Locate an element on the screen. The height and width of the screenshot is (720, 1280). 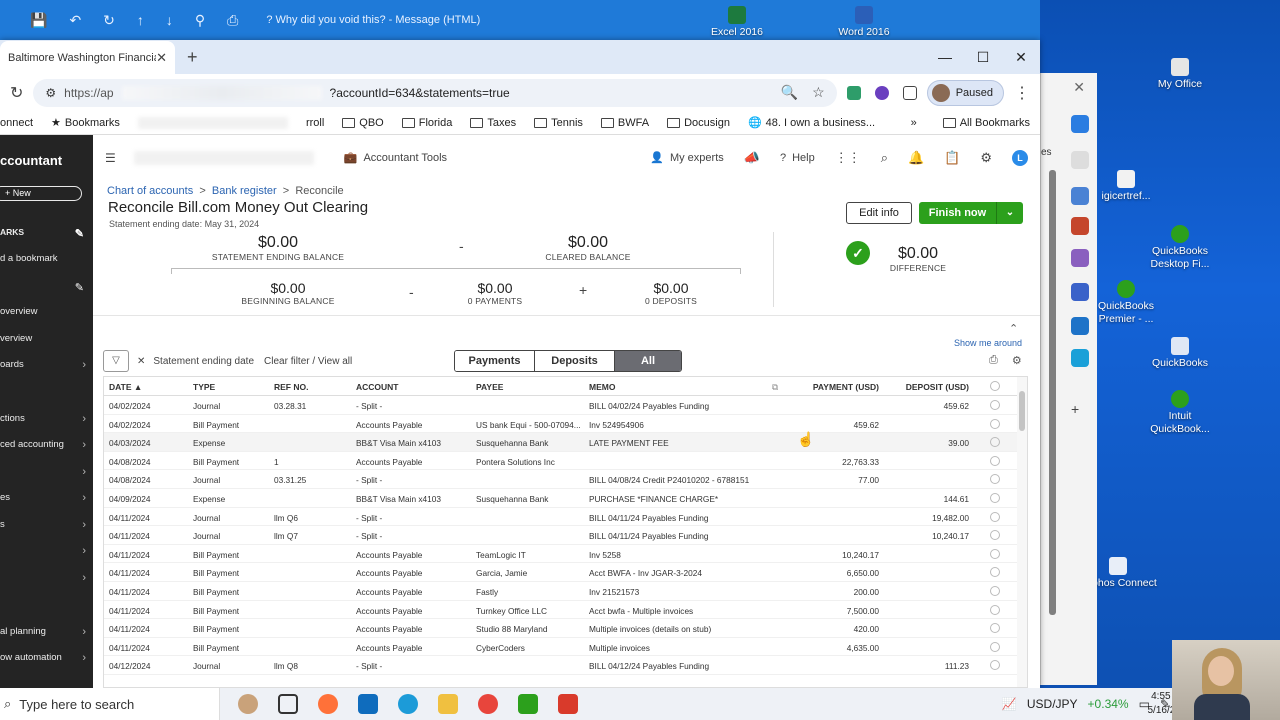
tab-deposits: Deposits is located at coordinates (575, 361).